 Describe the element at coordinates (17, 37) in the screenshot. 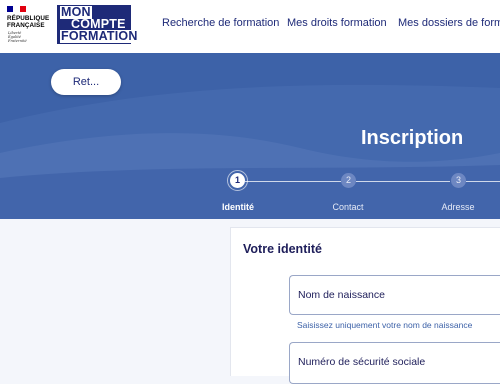

I see `republic-motto: Liberté Égalité Fraternité` at that location.